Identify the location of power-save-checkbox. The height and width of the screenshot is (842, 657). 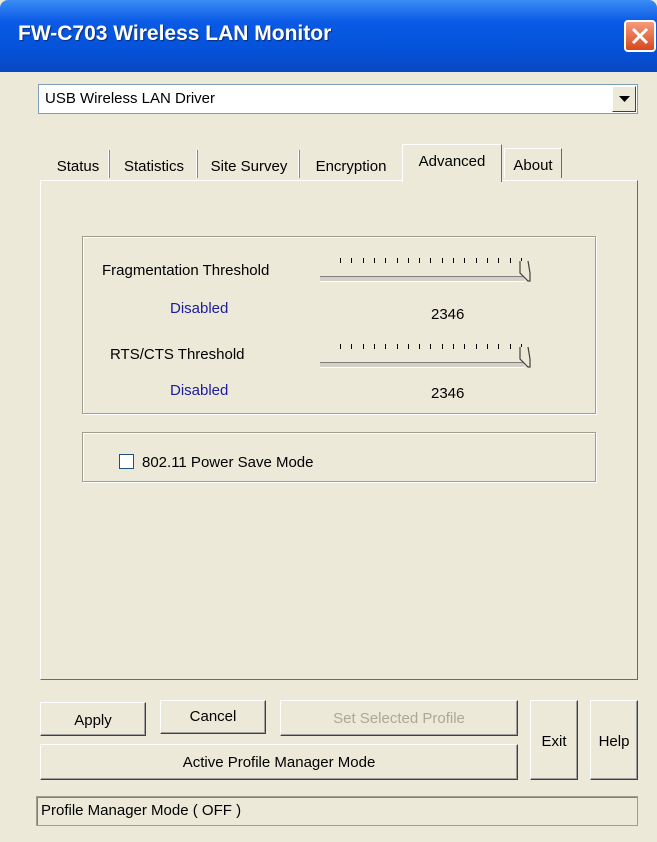
(126, 461).